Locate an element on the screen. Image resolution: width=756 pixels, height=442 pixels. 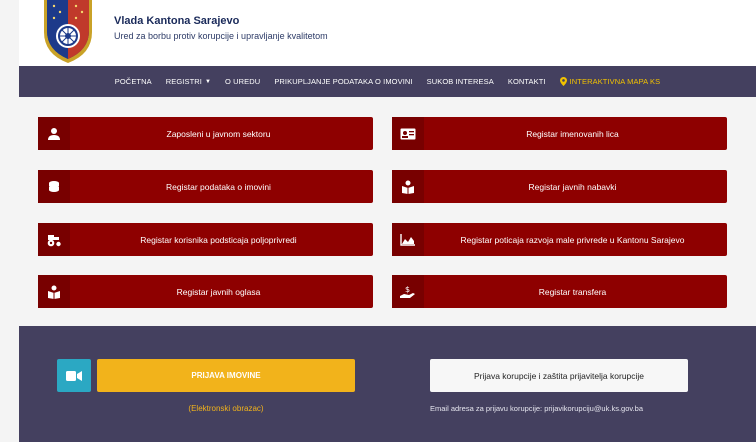
nav-label: O UREDU is located at coordinates (243, 81).